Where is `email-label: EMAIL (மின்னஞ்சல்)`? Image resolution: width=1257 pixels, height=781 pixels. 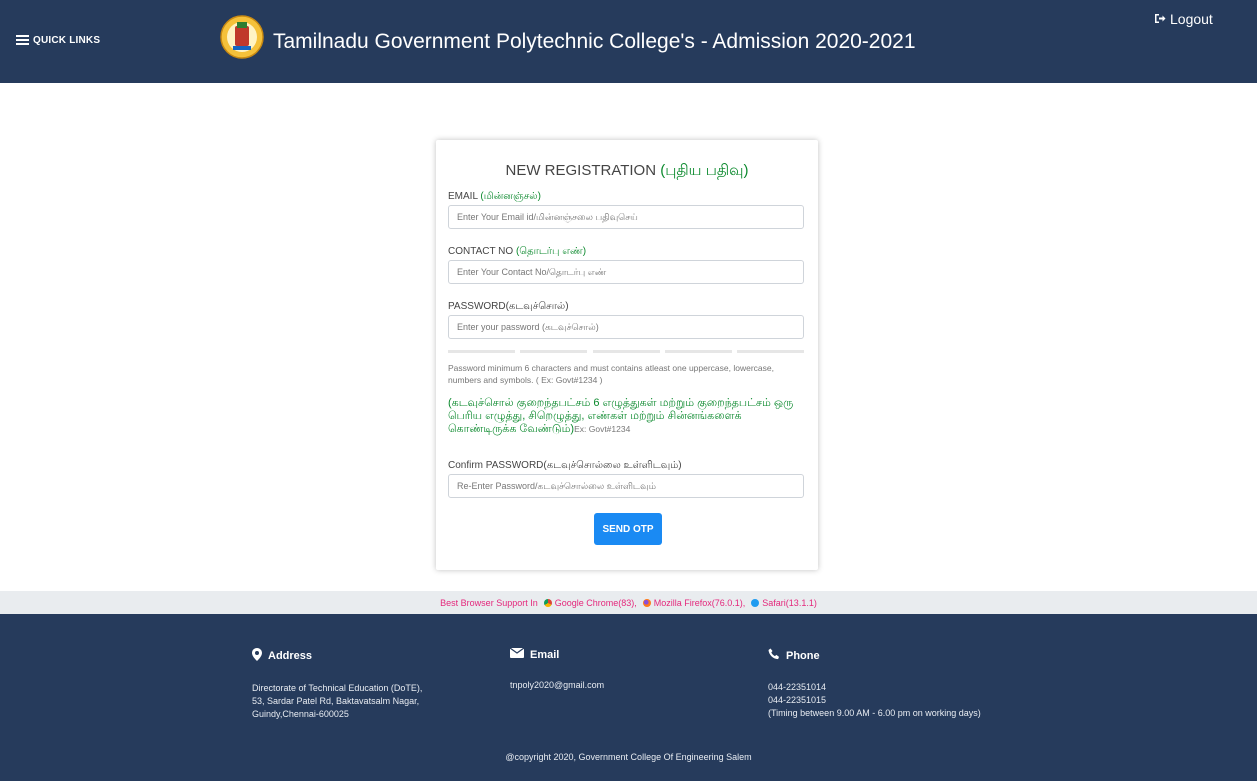
email-label: EMAIL (மின்னஞ்சல்) is located at coordinates (494, 197).